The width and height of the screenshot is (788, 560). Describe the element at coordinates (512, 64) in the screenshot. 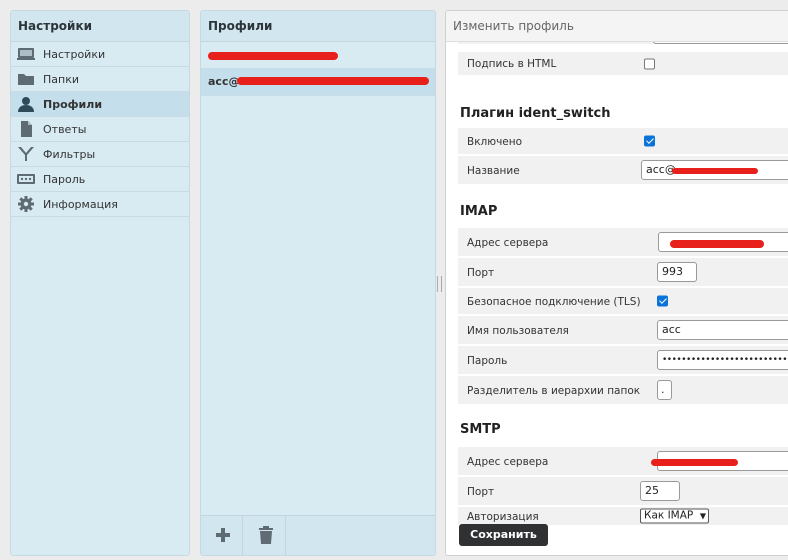

I see `field-label: Подпись в HTML` at that location.